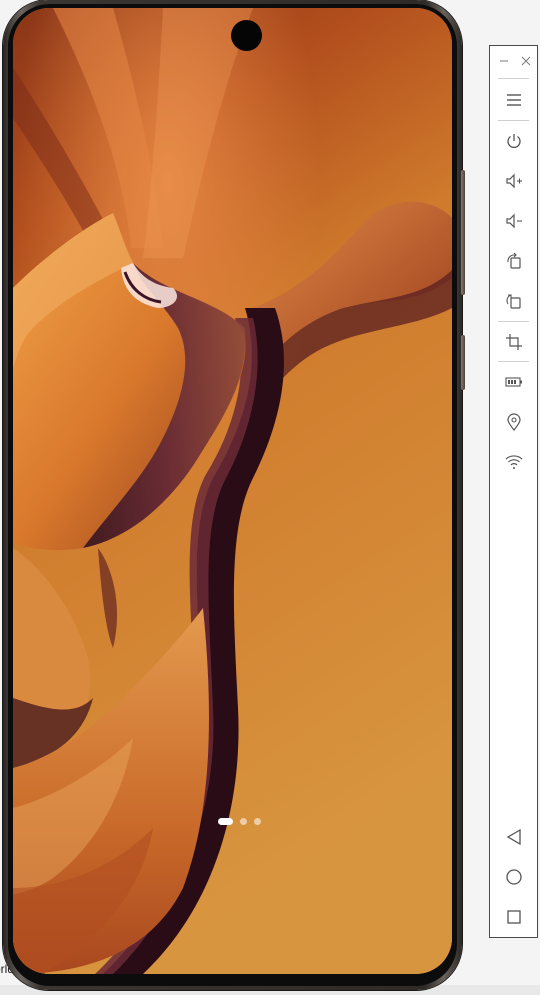 The image size is (540, 995). What do you see at coordinates (513, 301) in the screenshot?
I see `rotate-right-icon` at bounding box center [513, 301].